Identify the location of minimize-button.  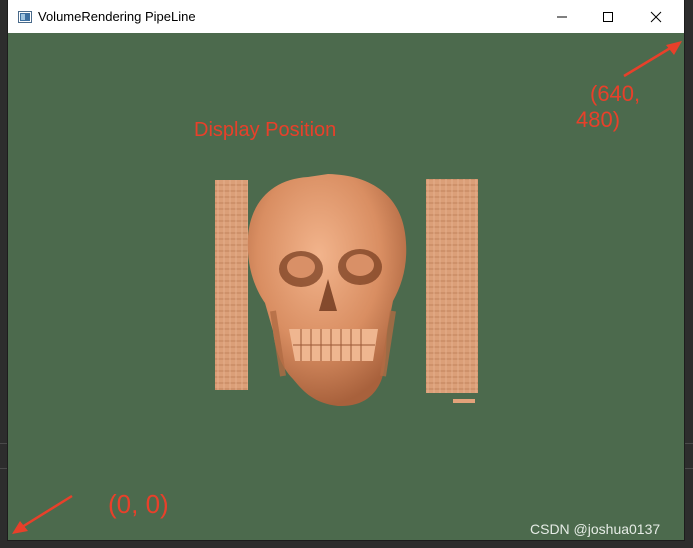
(562, 16).